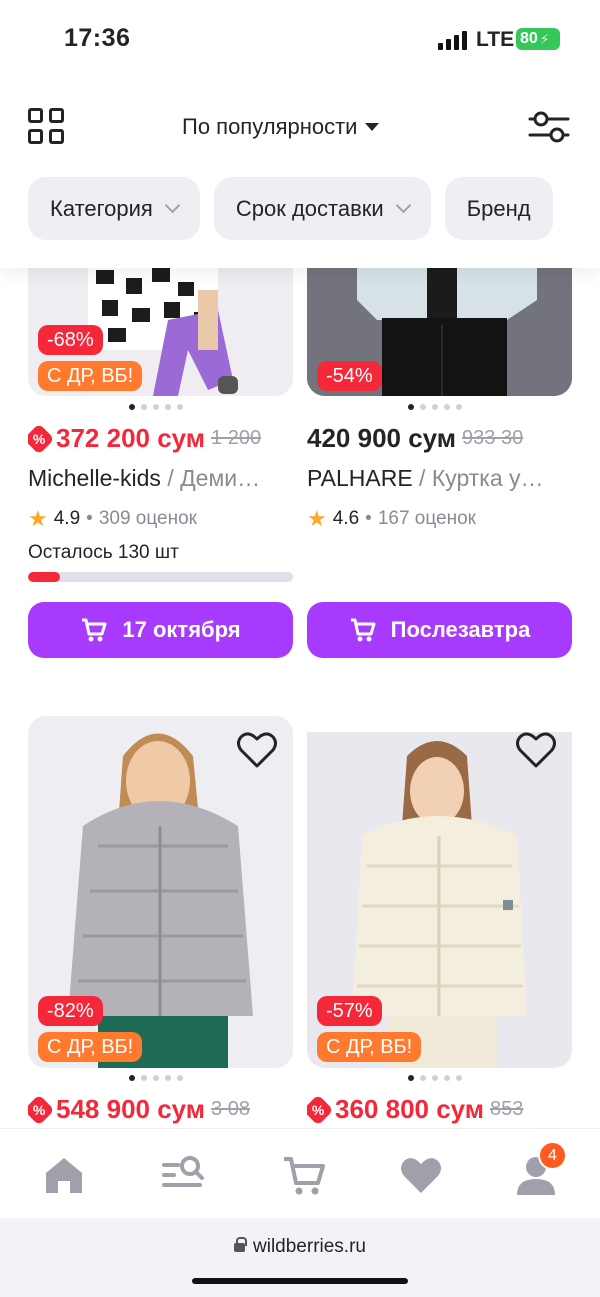 This screenshot has width=600, height=1297. What do you see at coordinates (300, 1281) in the screenshot?
I see `home-indicator` at bounding box center [300, 1281].